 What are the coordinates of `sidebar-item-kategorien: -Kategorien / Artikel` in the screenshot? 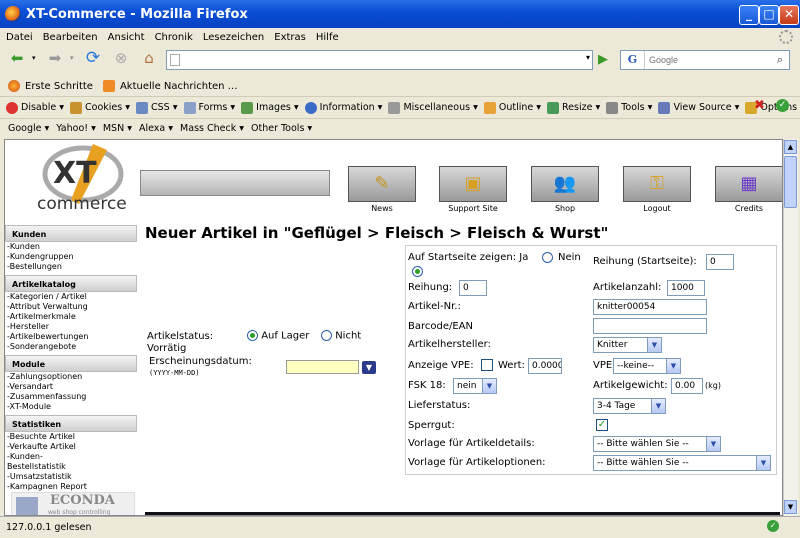 It's located at (72, 297).